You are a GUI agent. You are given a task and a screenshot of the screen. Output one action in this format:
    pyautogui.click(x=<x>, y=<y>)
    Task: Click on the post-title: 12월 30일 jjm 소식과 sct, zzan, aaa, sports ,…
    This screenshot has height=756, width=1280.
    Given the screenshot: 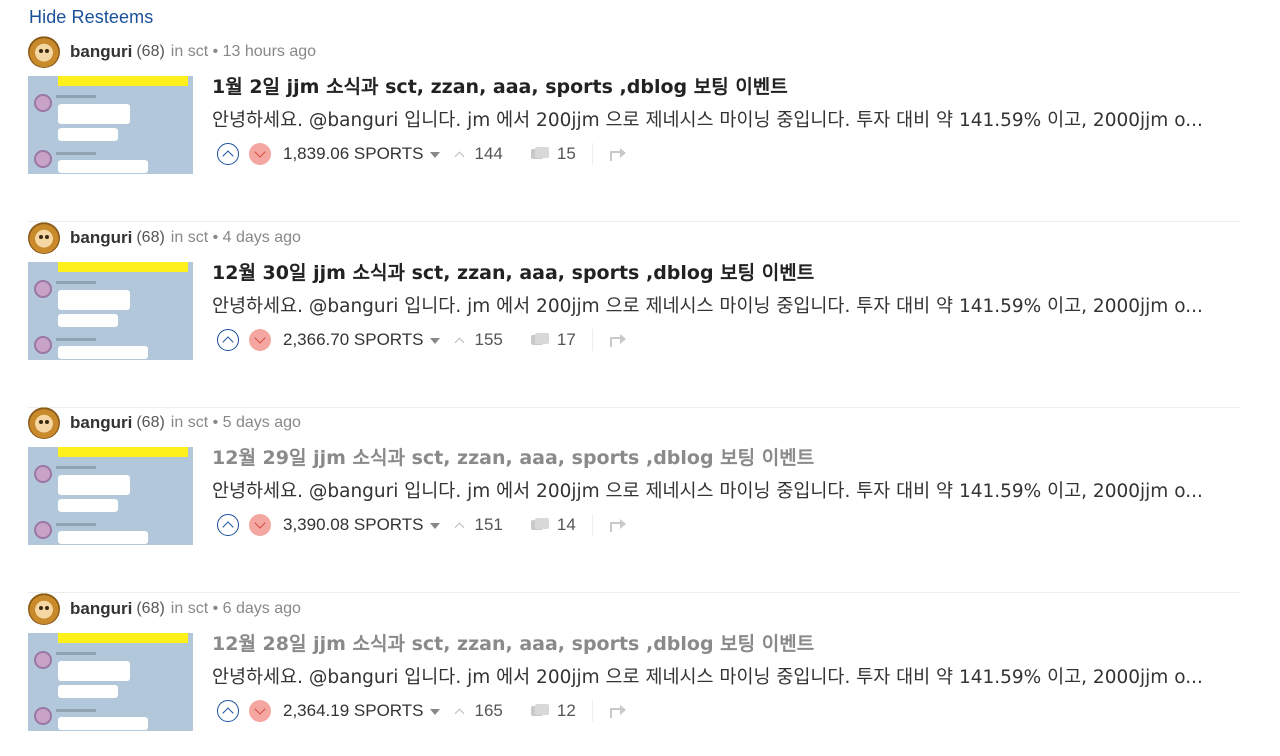 What is the action you would take?
    pyautogui.click(x=513, y=271)
    